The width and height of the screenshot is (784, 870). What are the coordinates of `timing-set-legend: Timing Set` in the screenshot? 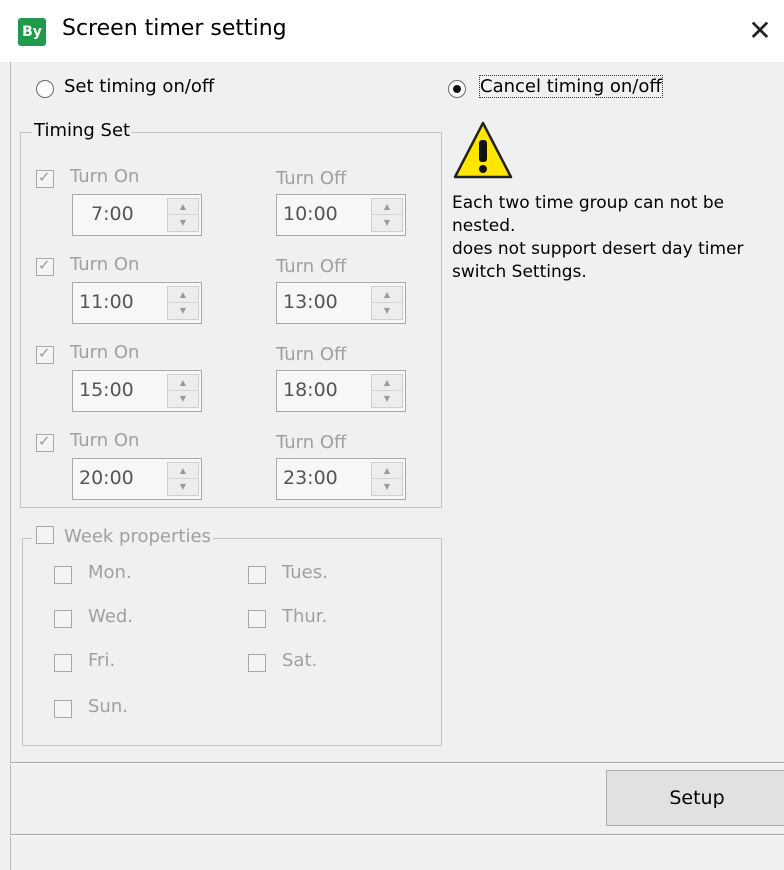 It's located at (82, 130).